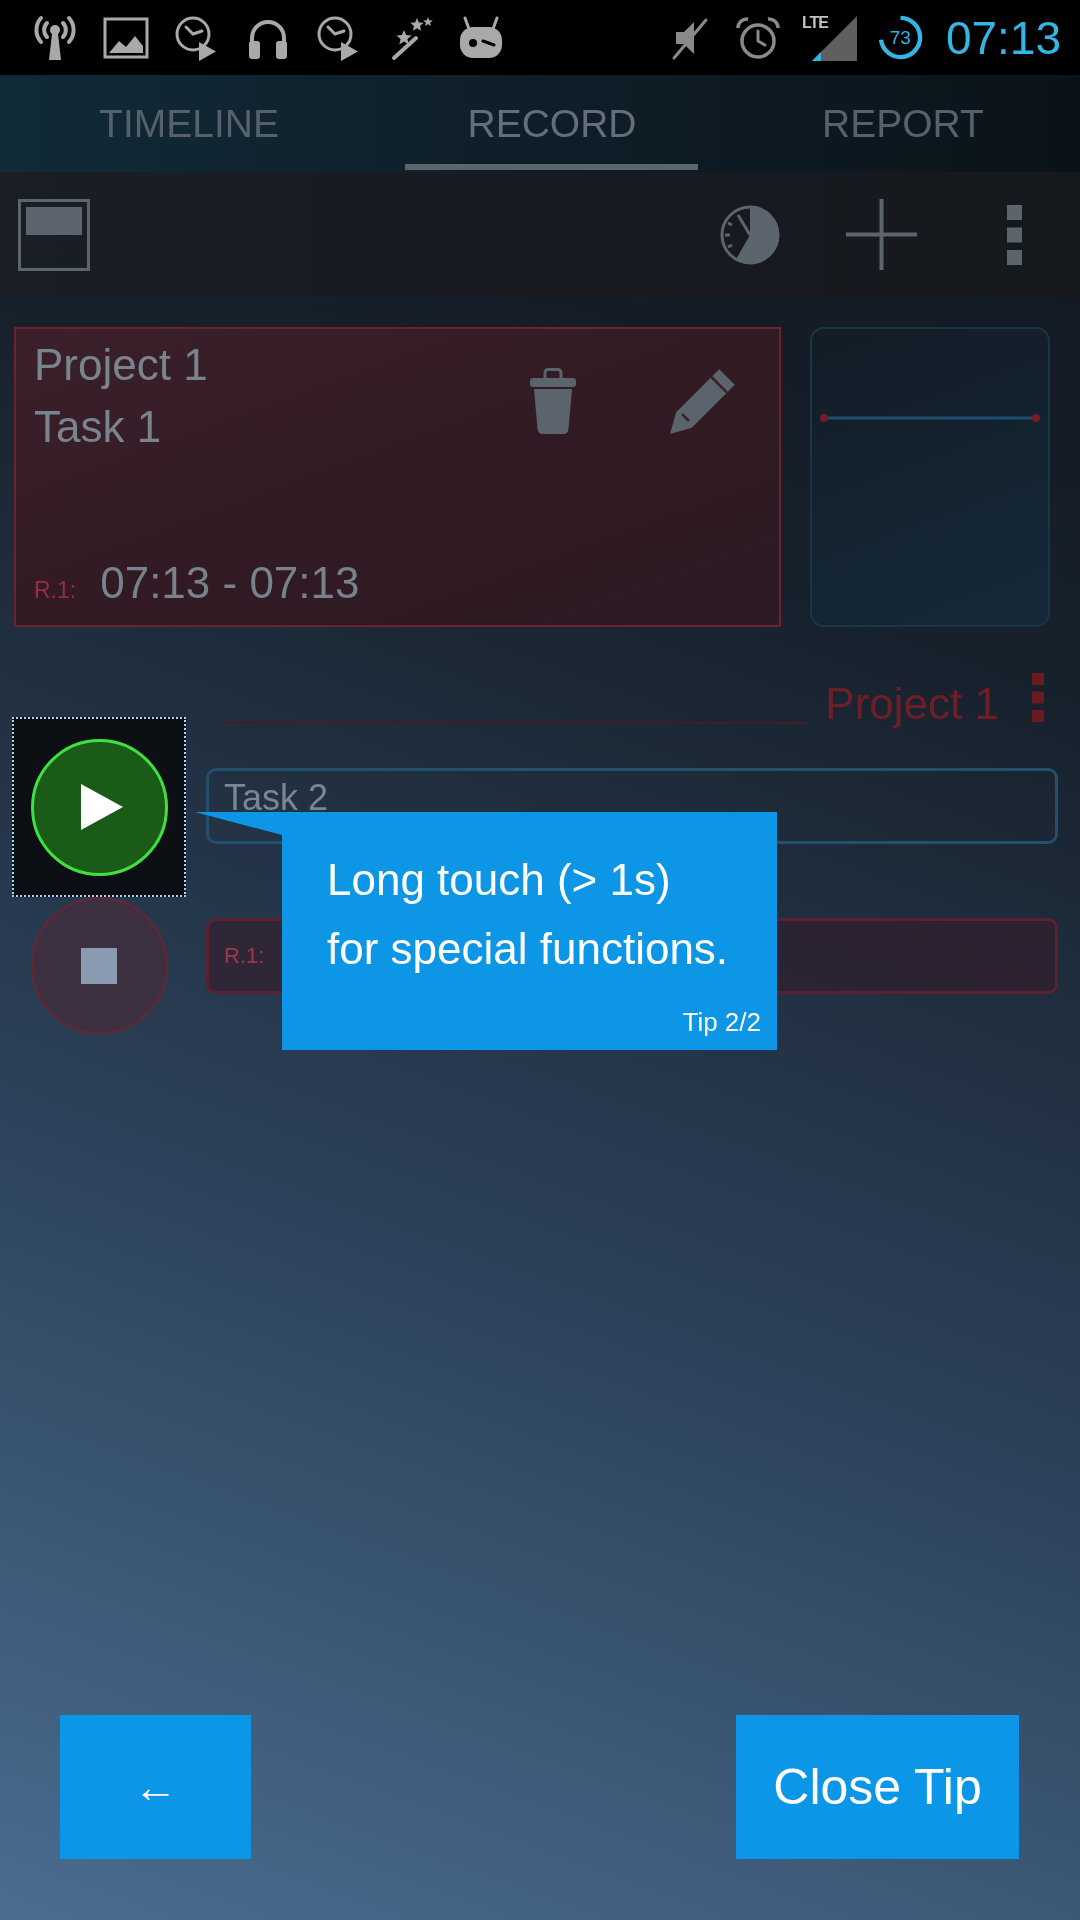  What do you see at coordinates (877, 1787) in the screenshot?
I see `close-tip-button: Close Tip` at bounding box center [877, 1787].